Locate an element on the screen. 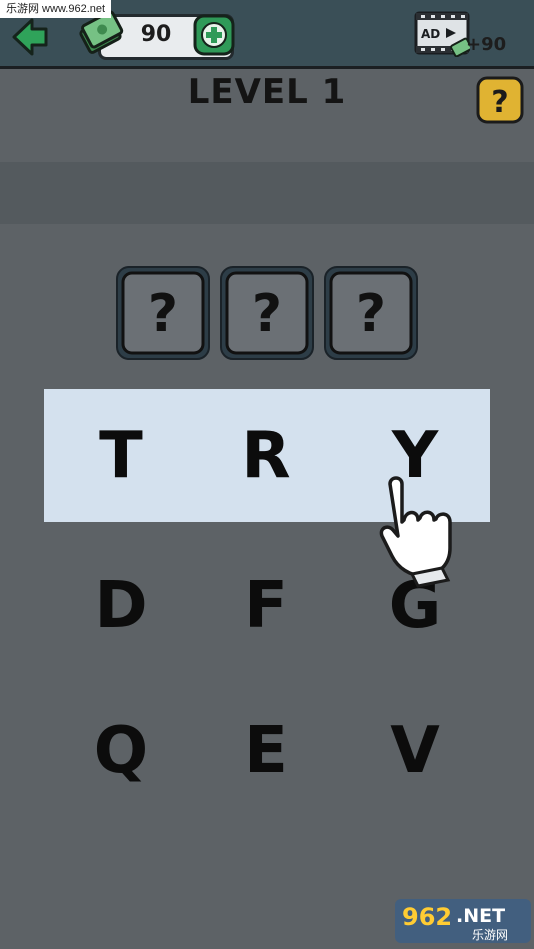 Image resolution: width=534 pixels, height=949 pixels. site-logo-watermark: 962 .NET 乐游网 is located at coordinates (463, 921).